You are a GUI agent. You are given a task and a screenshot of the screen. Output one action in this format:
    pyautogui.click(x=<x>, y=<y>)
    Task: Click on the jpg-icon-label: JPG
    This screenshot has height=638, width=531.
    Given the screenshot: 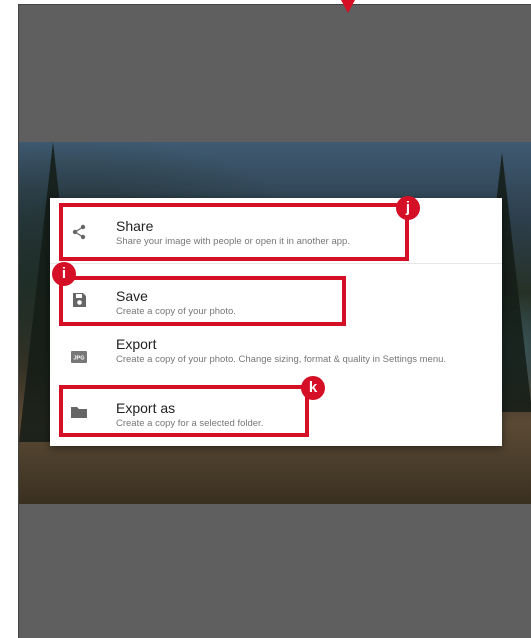 What is the action you would take?
    pyautogui.click(x=78, y=359)
    